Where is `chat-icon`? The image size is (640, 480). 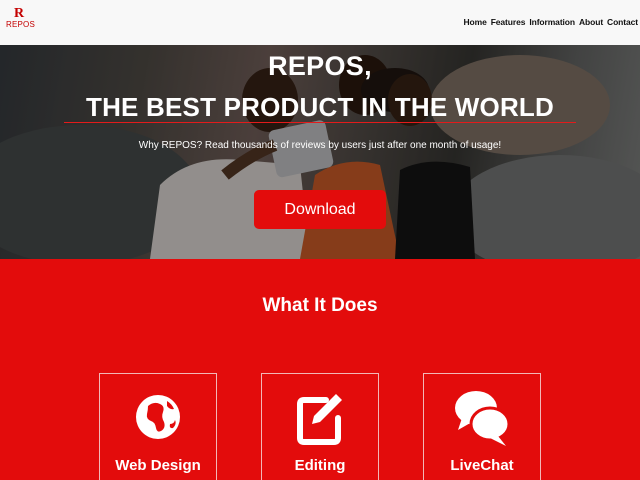
chat-icon is located at coordinates (482, 417).